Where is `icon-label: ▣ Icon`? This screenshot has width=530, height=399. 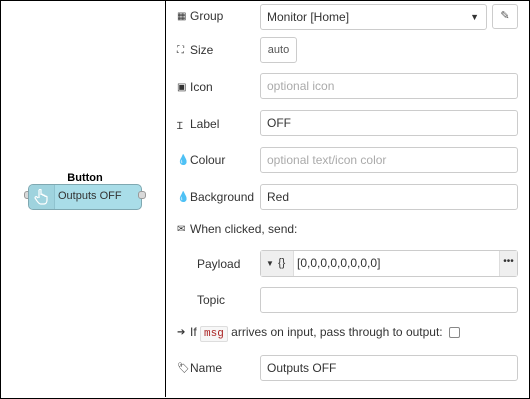
icon-label: ▣ Icon is located at coordinates (195, 87).